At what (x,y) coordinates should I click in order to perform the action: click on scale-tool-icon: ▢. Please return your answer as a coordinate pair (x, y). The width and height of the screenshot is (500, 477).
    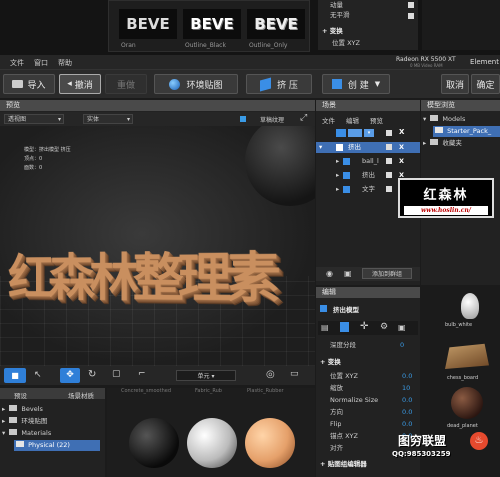
    Looking at the image, I should click on (116, 374).